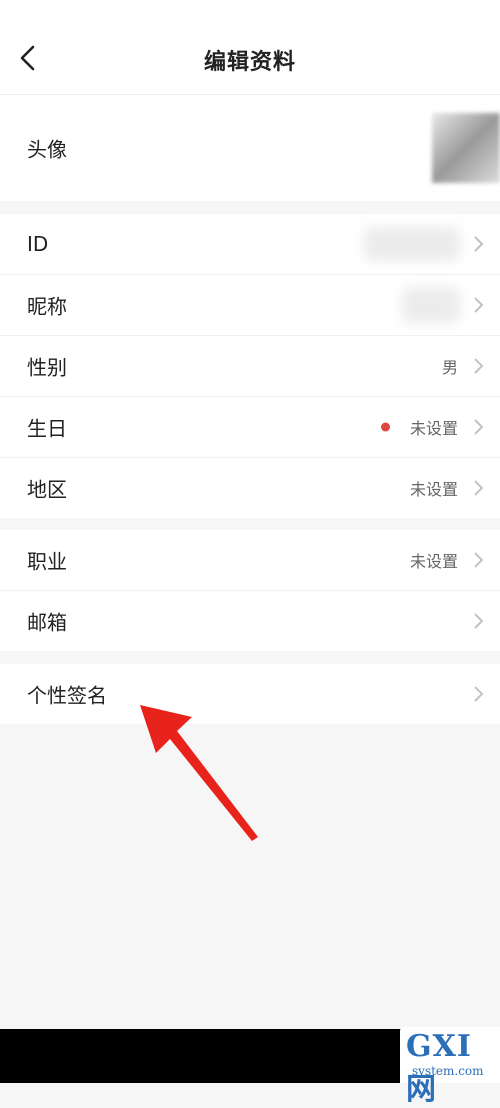 The height and width of the screenshot is (1108, 500). Describe the element at coordinates (47, 561) in the screenshot. I see `row-label: 职业` at that location.